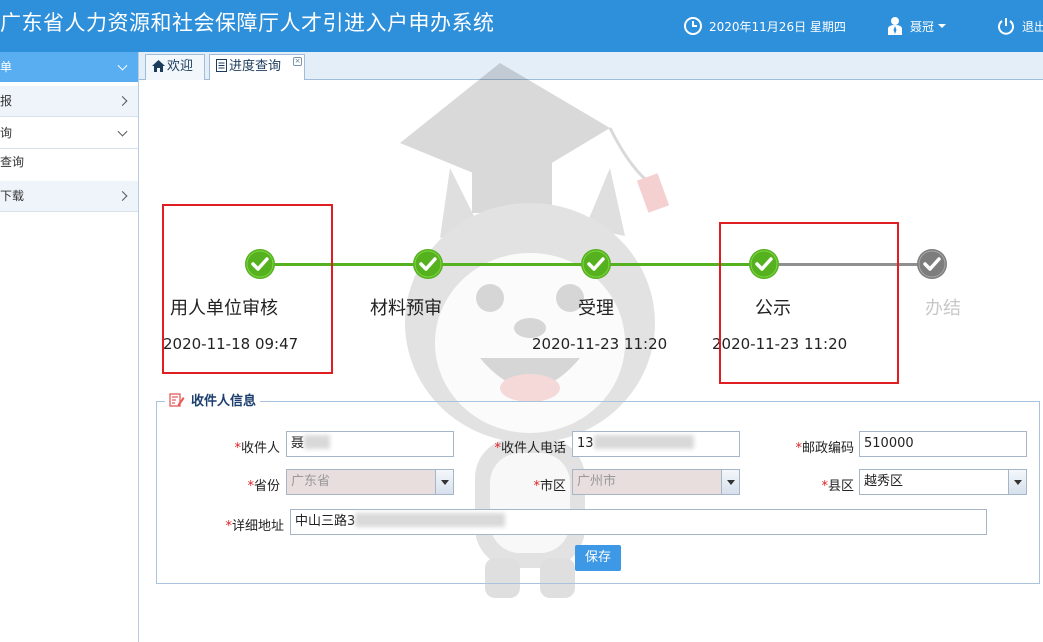 The image size is (1043, 642). Describe the element at coordinates (942, 26) in the screenshot. I see `caret-down-icon` at that location.